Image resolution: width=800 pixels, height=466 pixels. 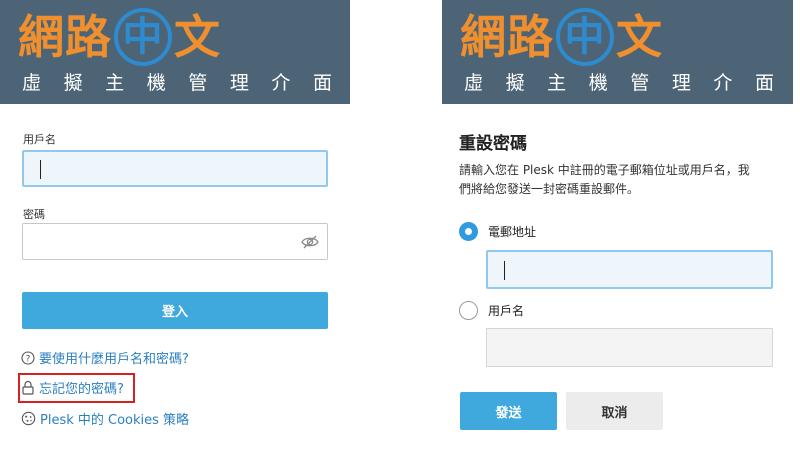 I want to click on cookie-icon, so click(x=28, y=418).